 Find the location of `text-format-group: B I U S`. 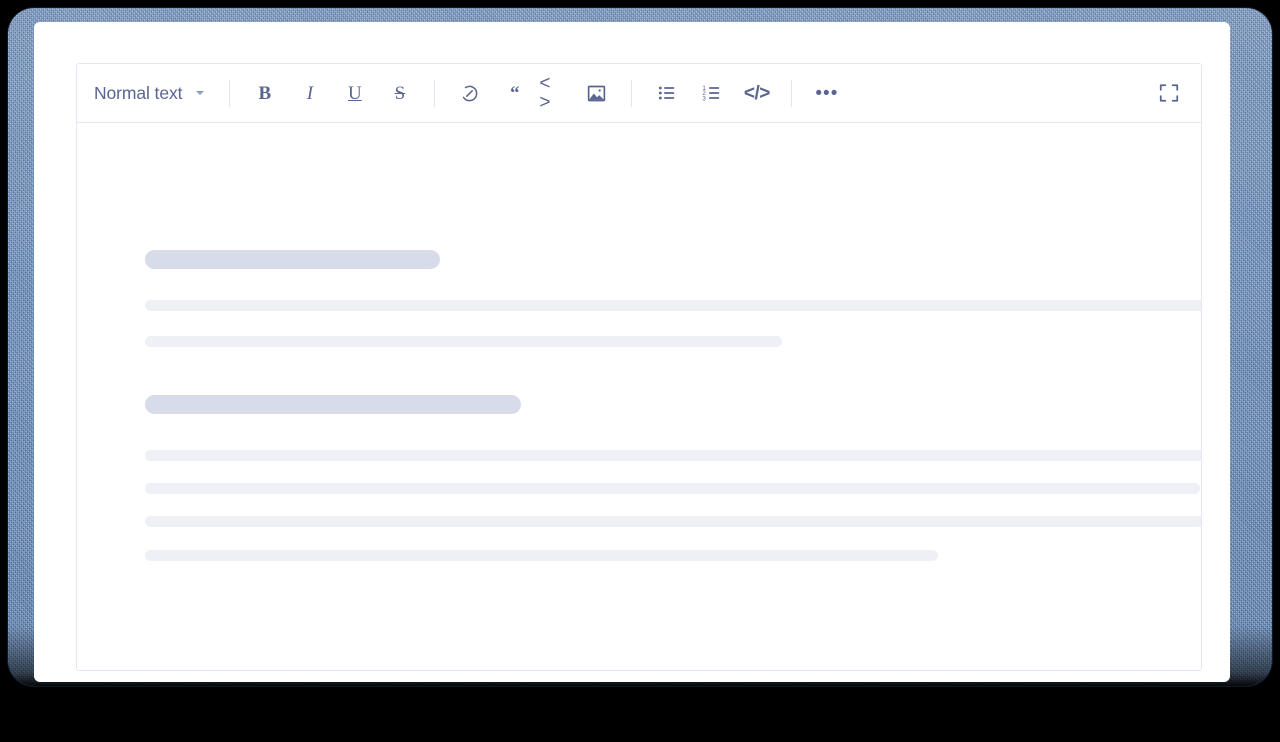

text-format-group: B I U S is located at coordinates (332, 93).